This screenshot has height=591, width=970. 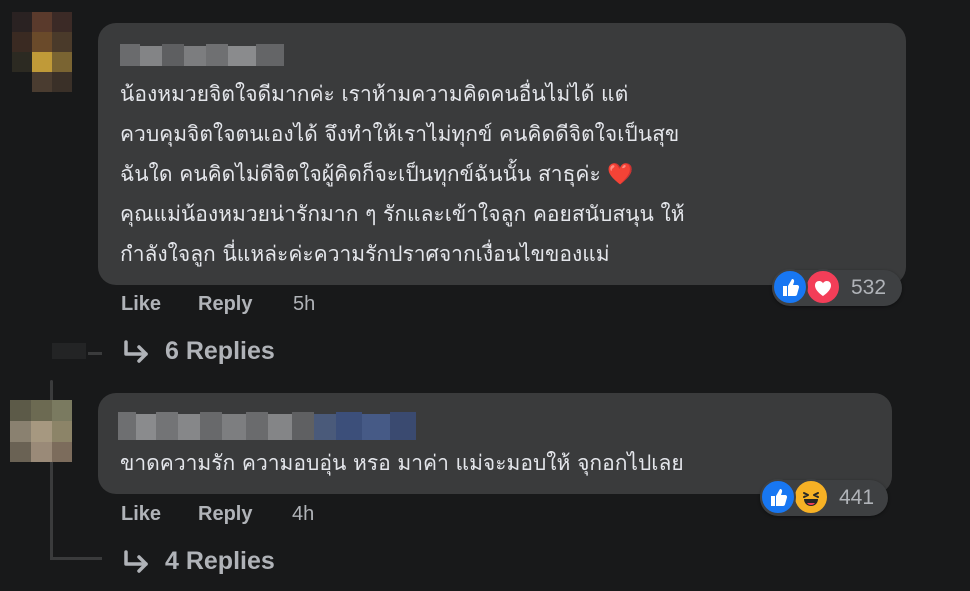 What do you see at coordinates (69, 351) in the screenshot?
I see `blur-decoration` at bounding box center [69, 351].